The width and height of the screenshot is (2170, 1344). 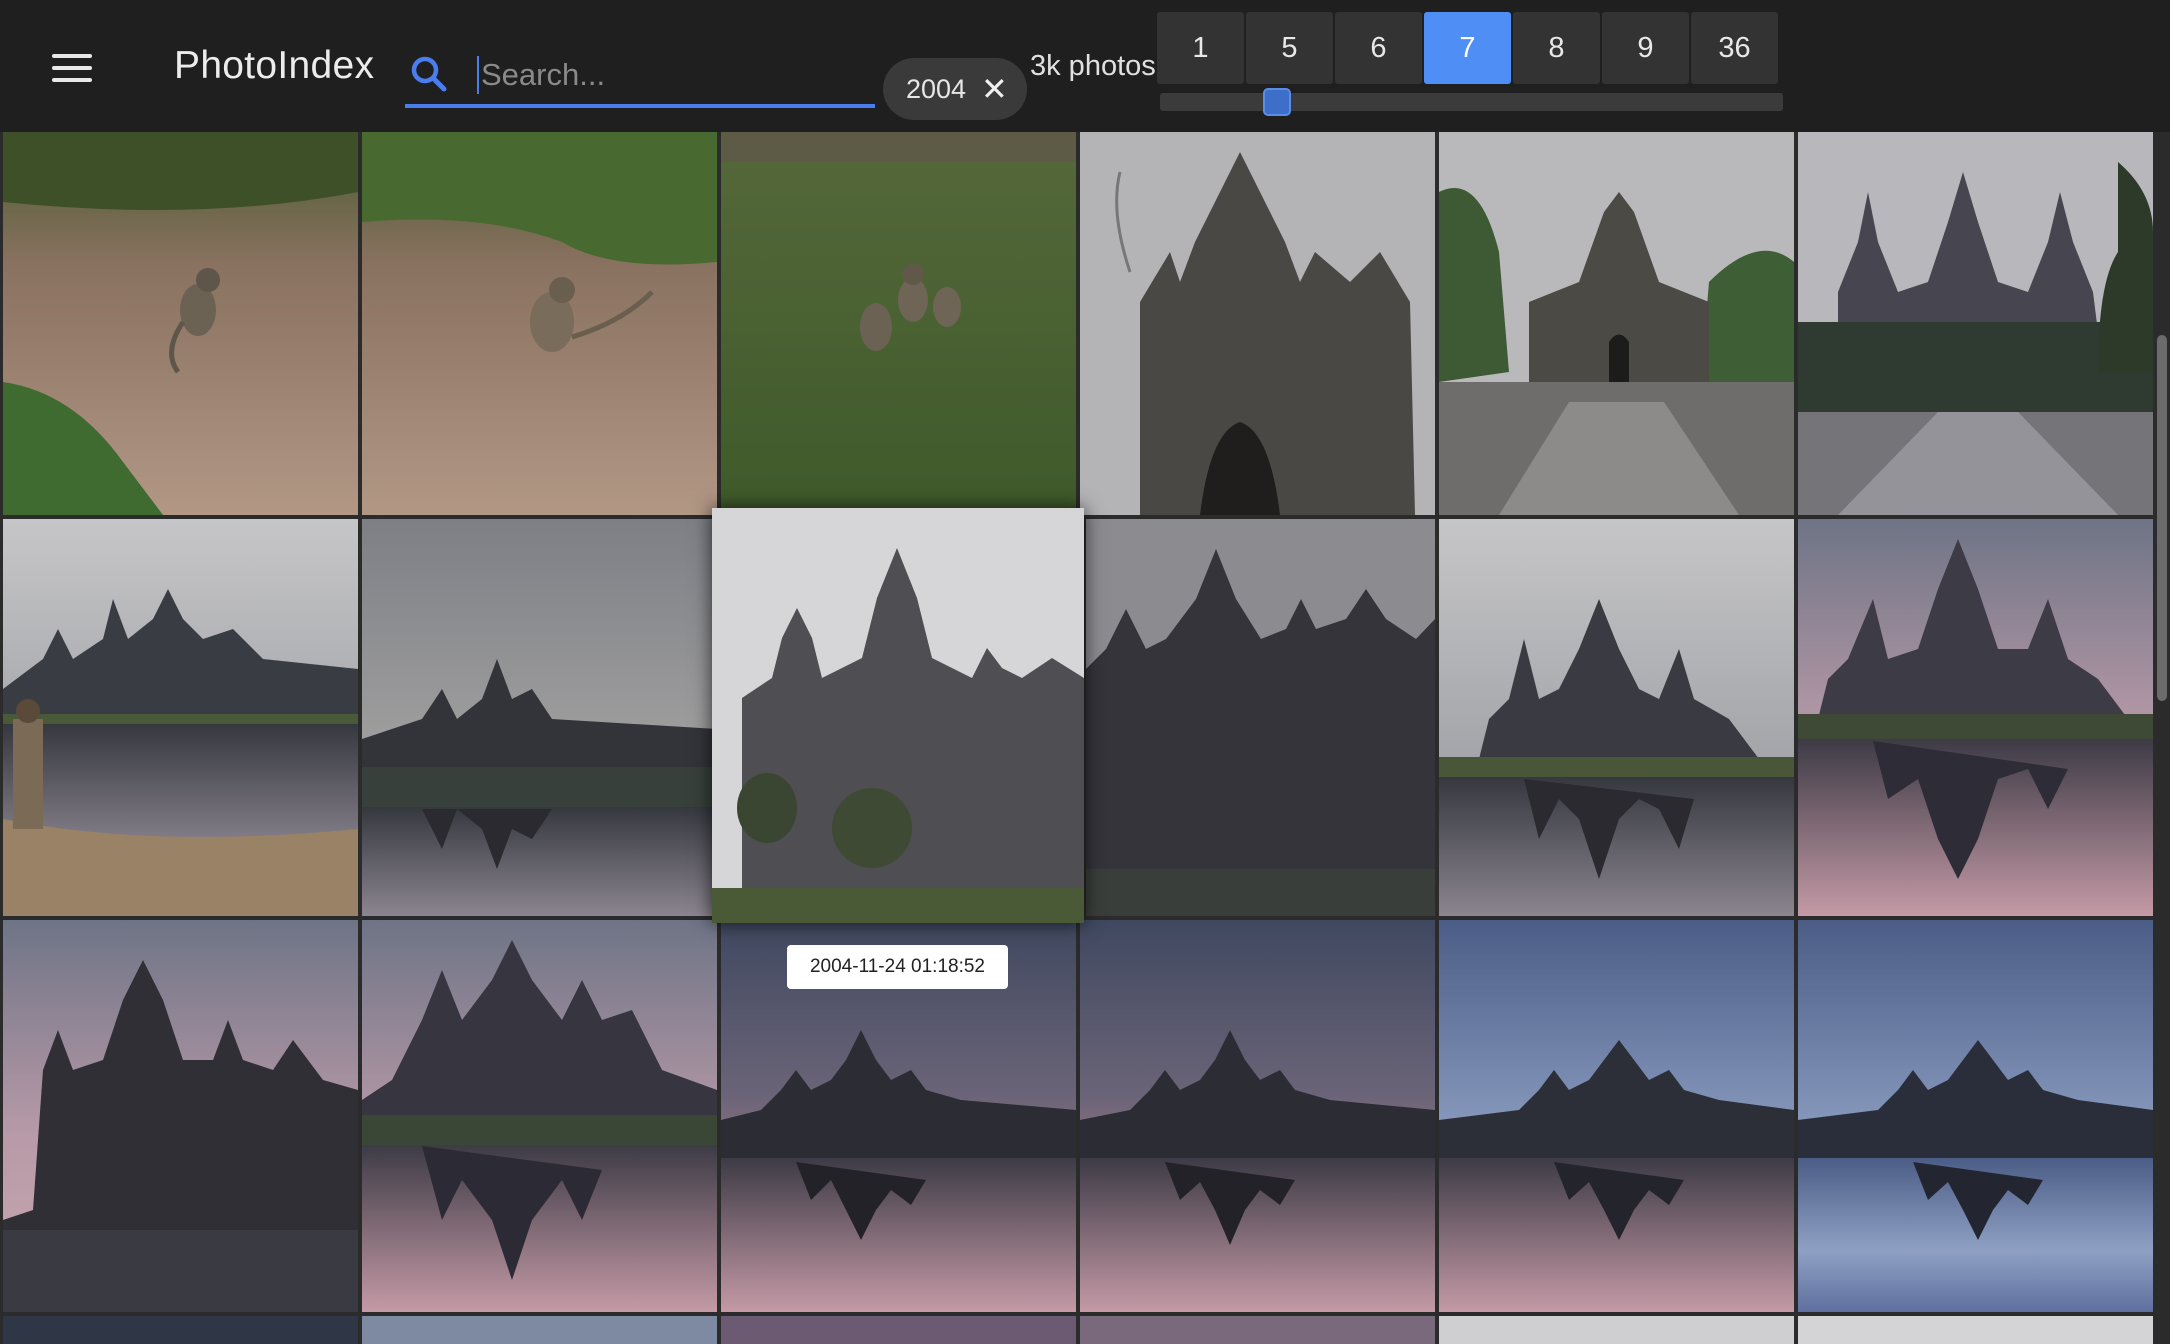 I want to click on zoom-level-9-button: 9, so click(x=1645, y=48).